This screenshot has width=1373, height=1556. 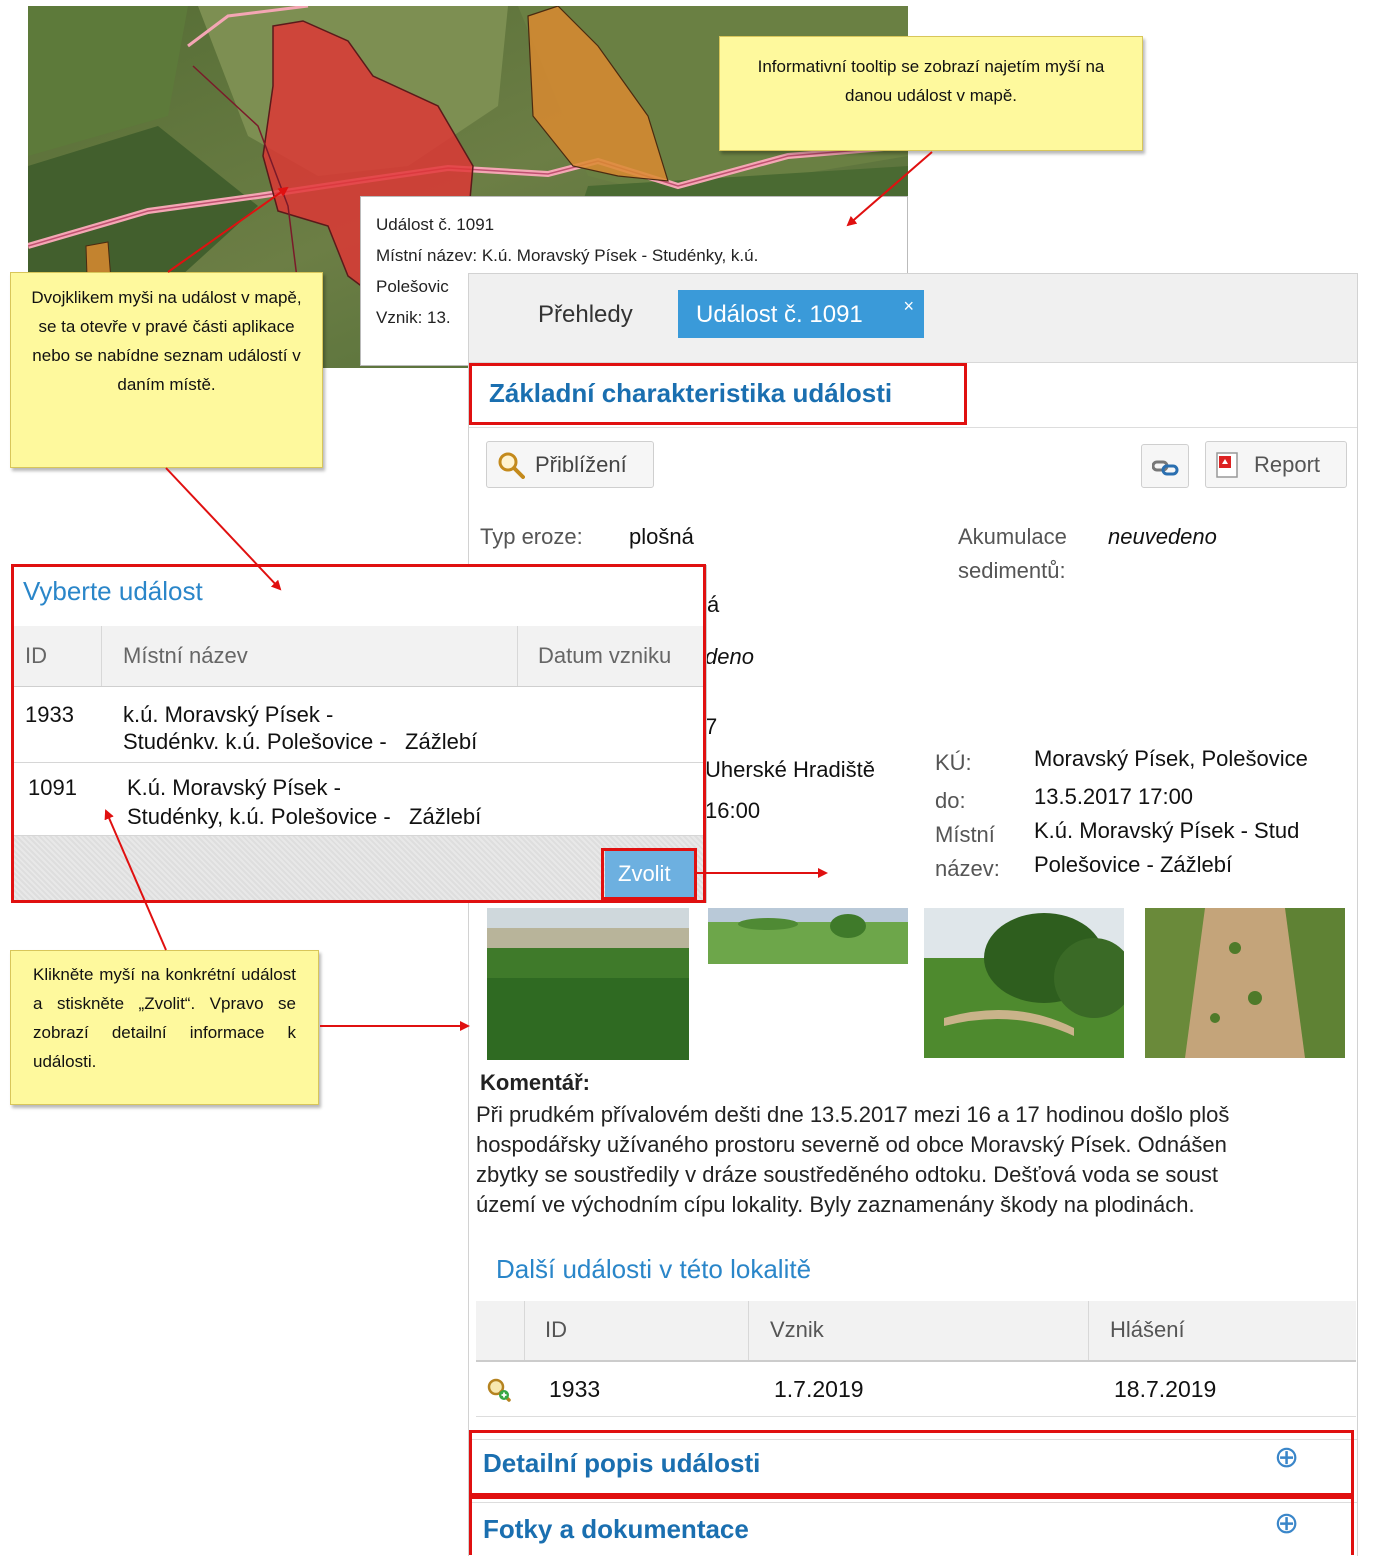 What do you see at coordinates (950, 800) in the screenshot?
I see `date-to-label: do:` at bounding box center [950, 800].